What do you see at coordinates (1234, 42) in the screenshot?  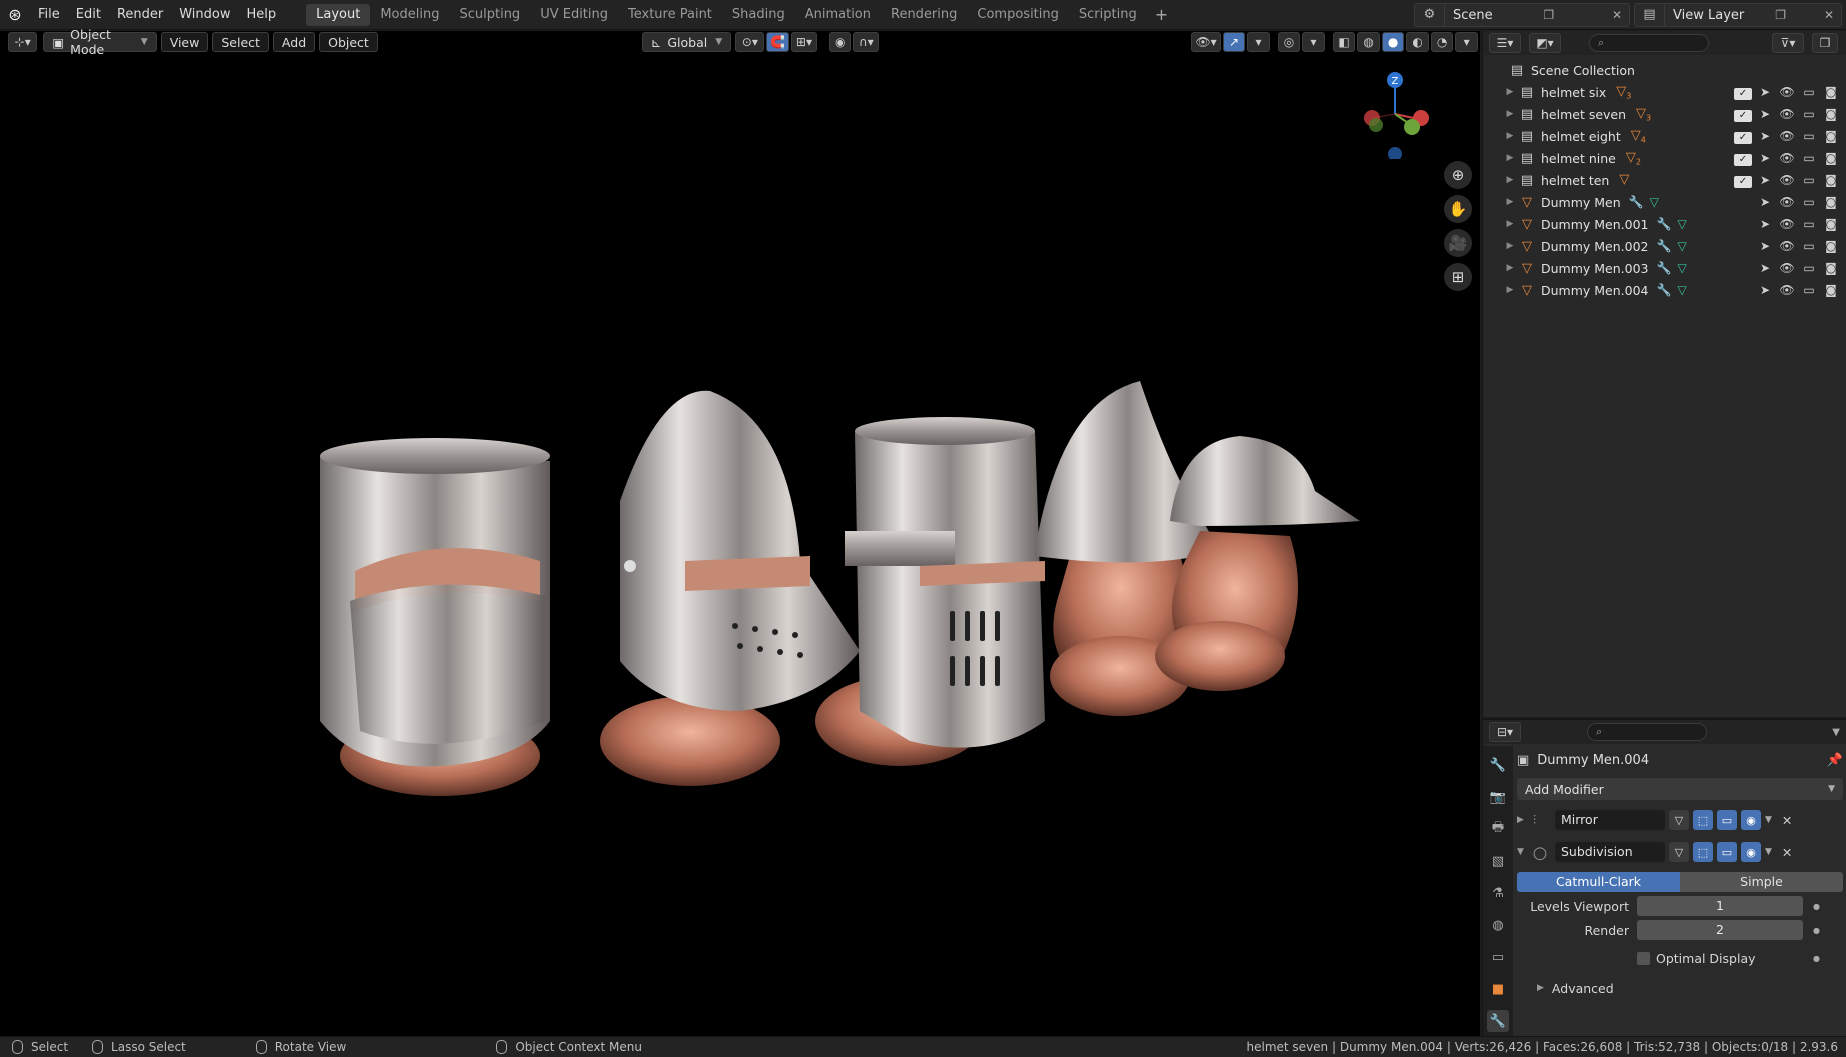 I see `gizmo-toggle-icon: ↗` at bounding box center [1234, 42].